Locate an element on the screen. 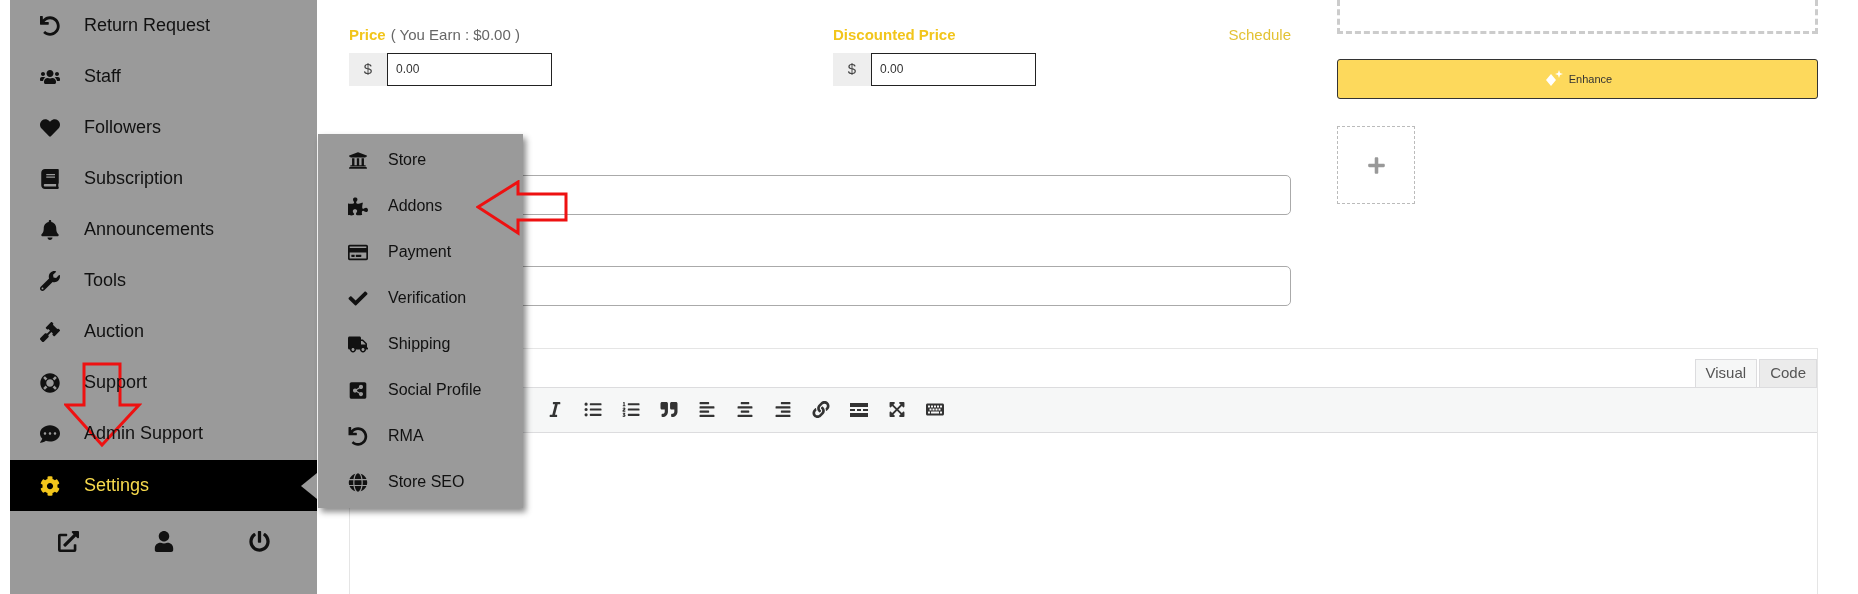 This screenshot has width=1858, height=594. life-ring-icon is located at coordinates (50, 382).